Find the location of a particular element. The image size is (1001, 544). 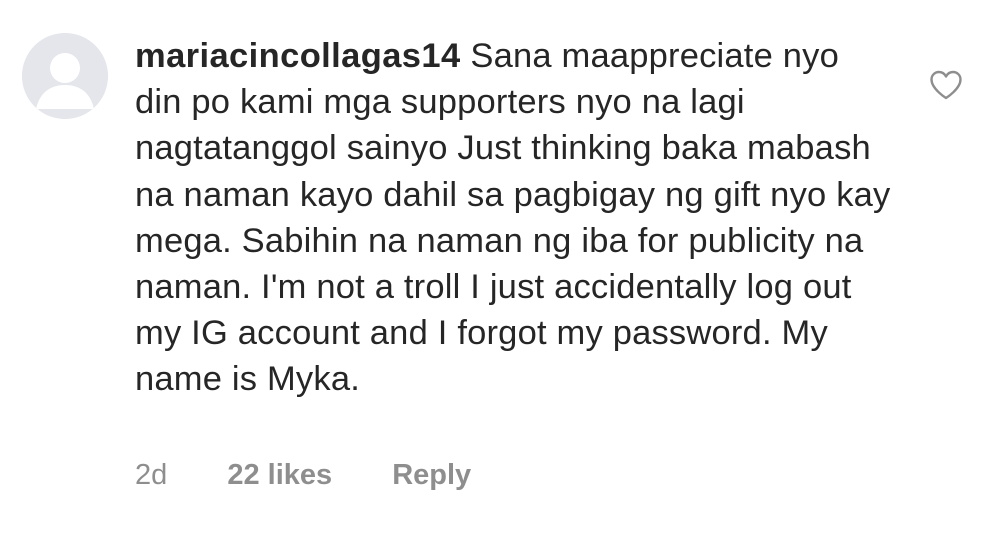

comment-actions: 2d 22 likes Reply is located at coordinates (303, 475).